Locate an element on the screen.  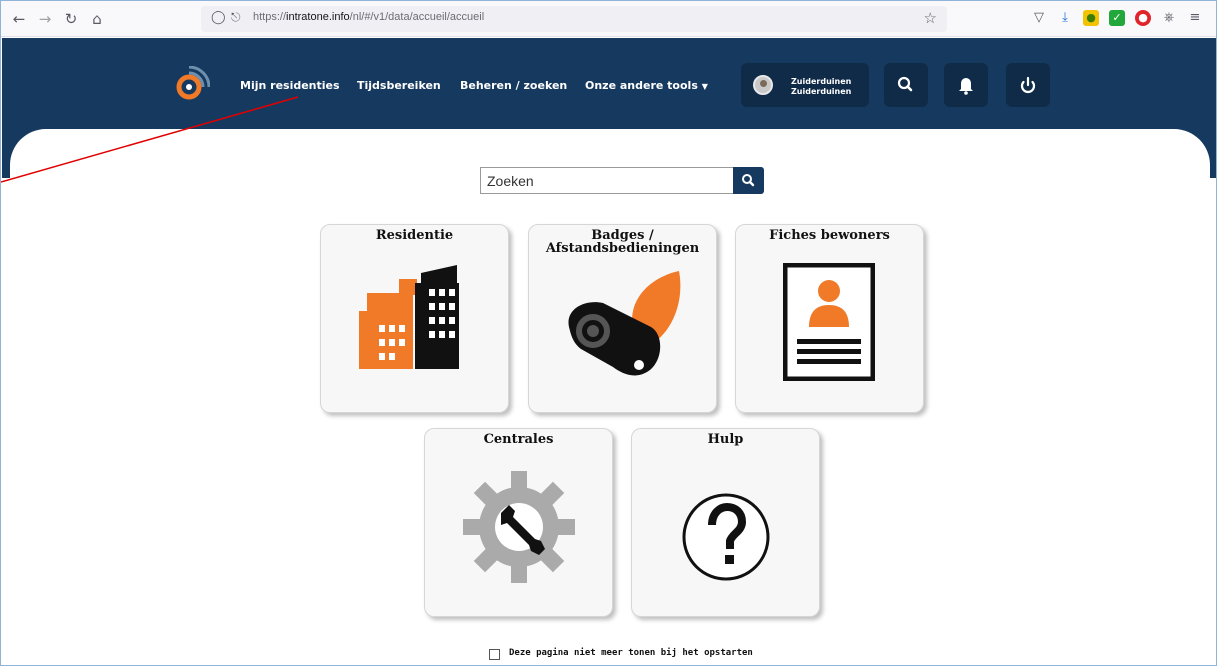
menu-hamburger-icon: ≡ is located at coordinates (1195, 18).